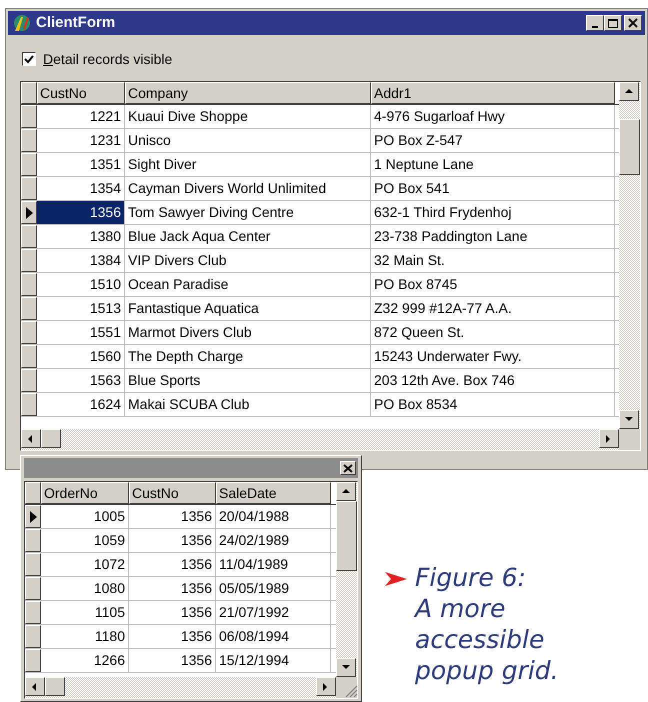 This screenshot has width=648, height=702. Describe the element at coordinates (493, 140) in the screenshot. I see `table-cell: PO Box Z-547` at that location.